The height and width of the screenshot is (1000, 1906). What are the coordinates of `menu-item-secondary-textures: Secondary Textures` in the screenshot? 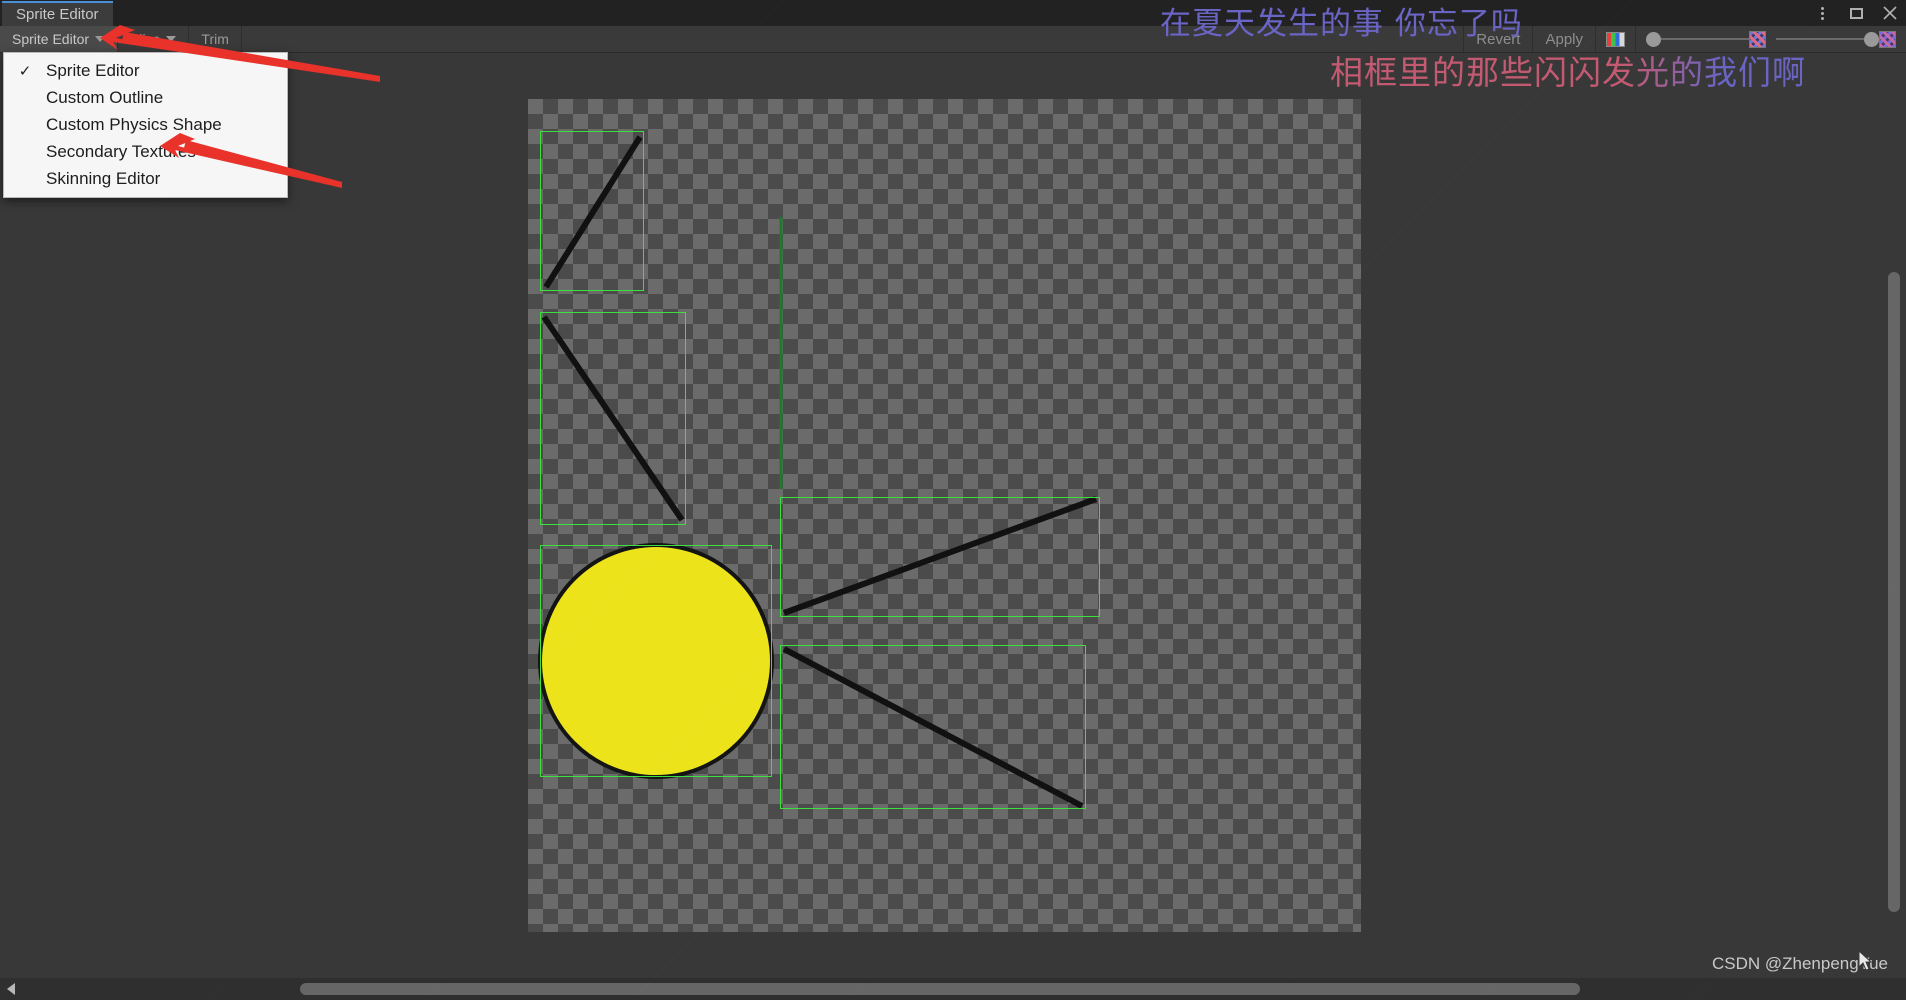 It's located at (145, 151).